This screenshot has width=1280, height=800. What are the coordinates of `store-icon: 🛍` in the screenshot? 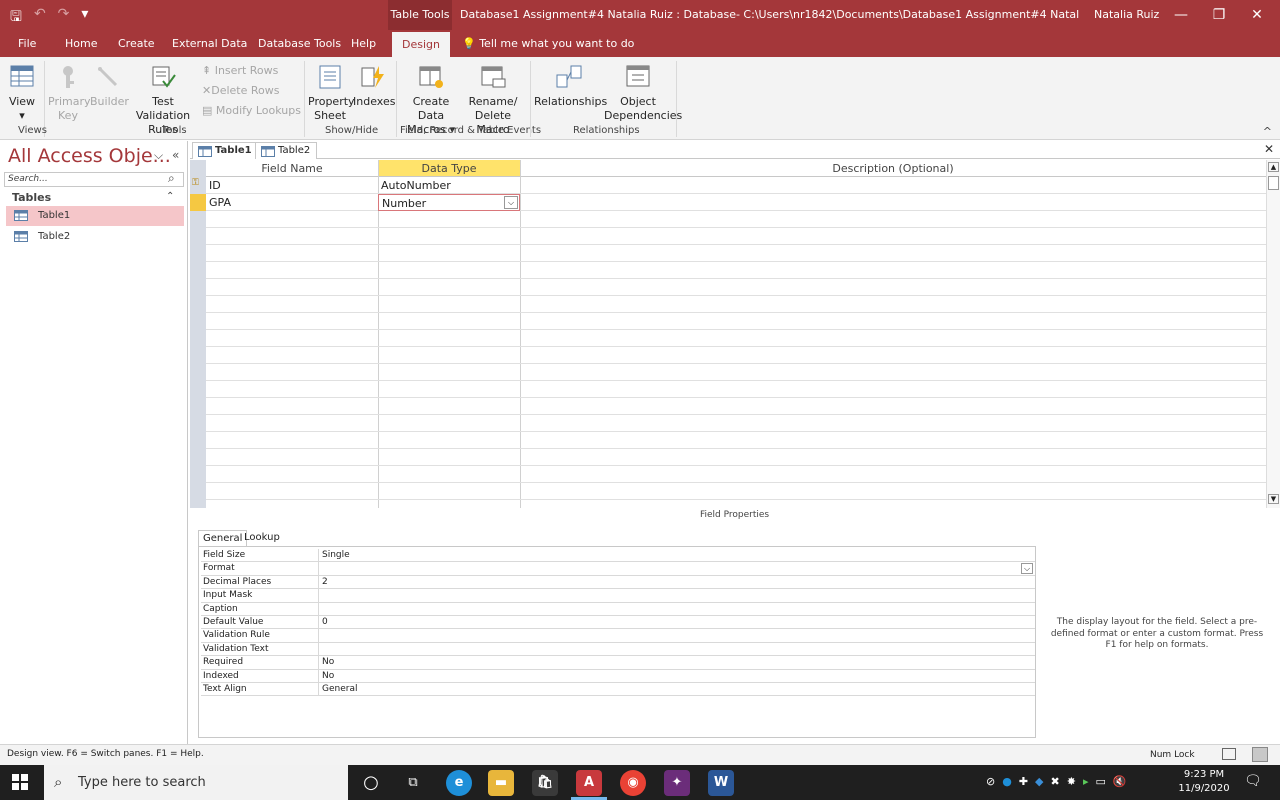 It's located at (545, 783).